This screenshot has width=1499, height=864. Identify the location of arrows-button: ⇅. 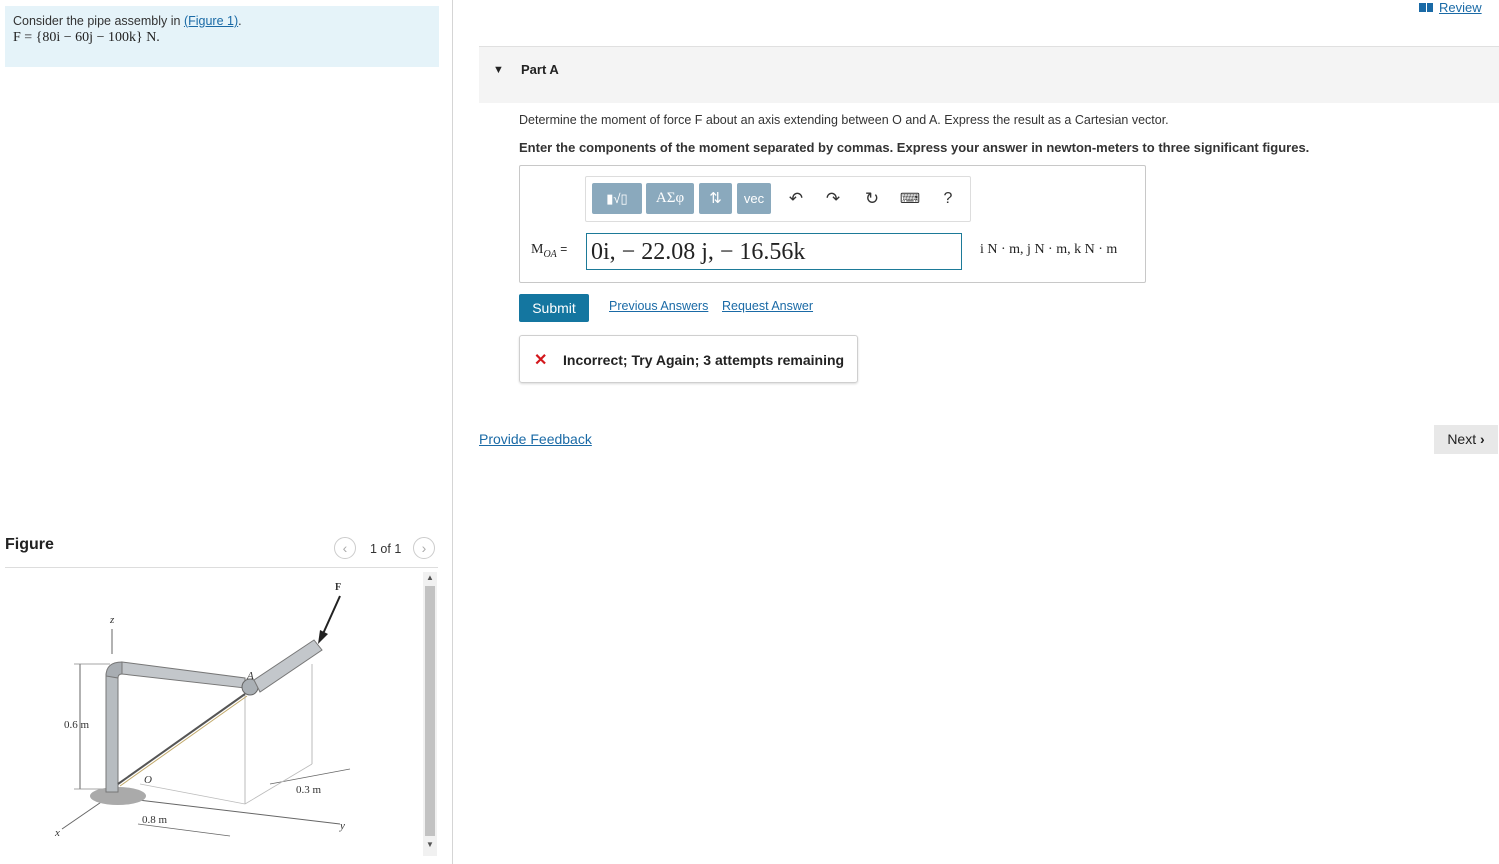
(715, 198).